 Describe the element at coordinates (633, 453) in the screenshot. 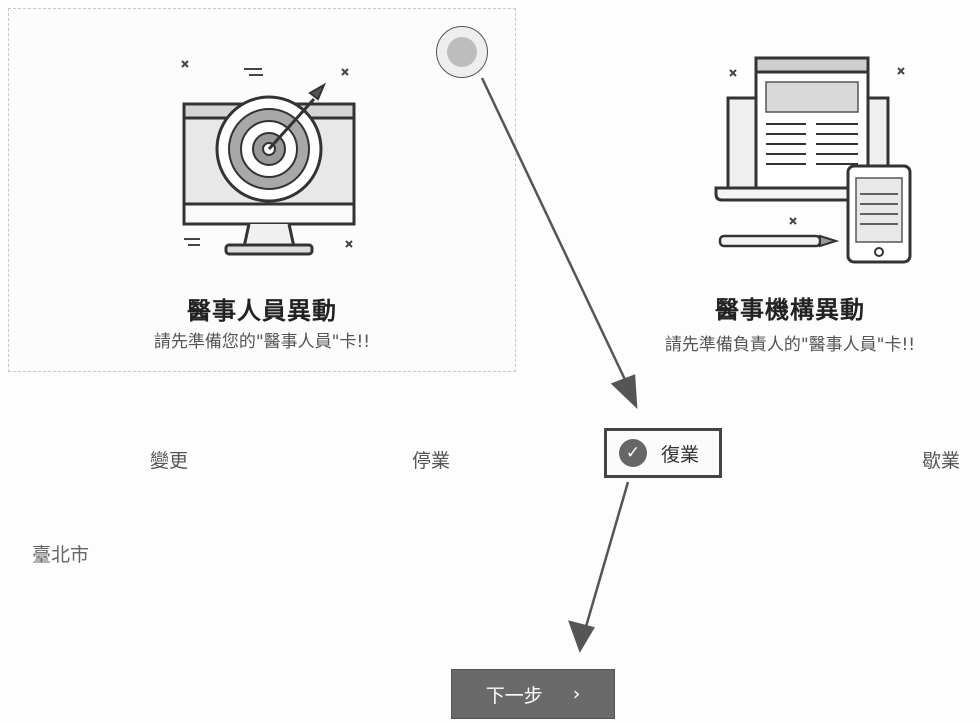

I see `check-icon: ✓` at that location.